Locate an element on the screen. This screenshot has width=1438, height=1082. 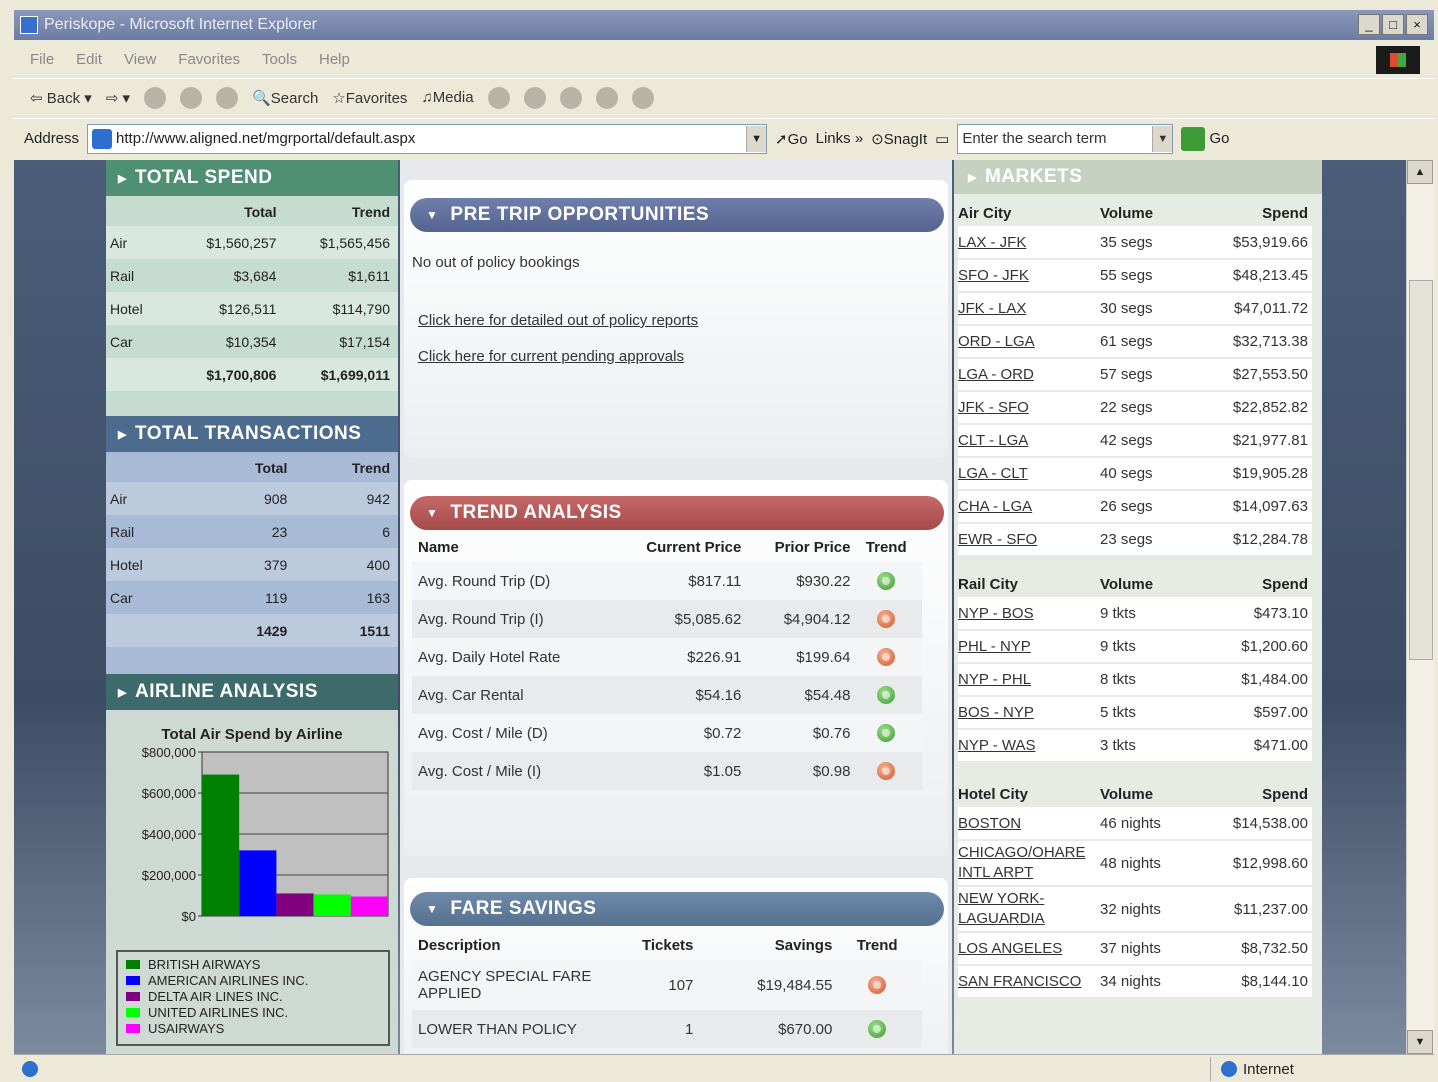
fare-description: LOWER THAN POLICY is located at coordinates (507, 1029).